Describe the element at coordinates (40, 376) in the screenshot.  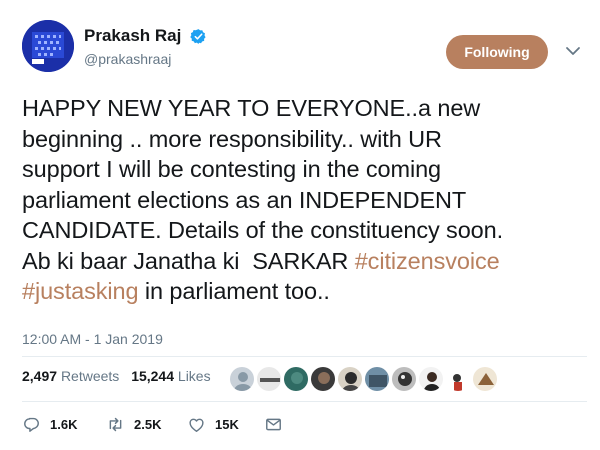
I see `retweets-count: 2,497` at that location.